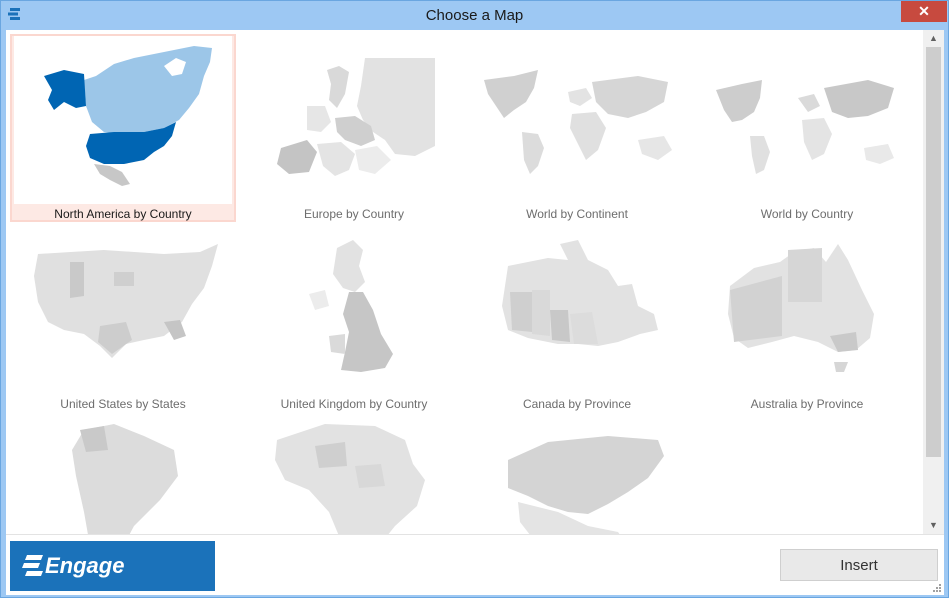 Image resolution: width=949 pixels, height=598 pixels. What do you see at coordinates (577, 404) in the screenshot?
I see `map-label: Canada by Province` at bounding box center [577, 404].